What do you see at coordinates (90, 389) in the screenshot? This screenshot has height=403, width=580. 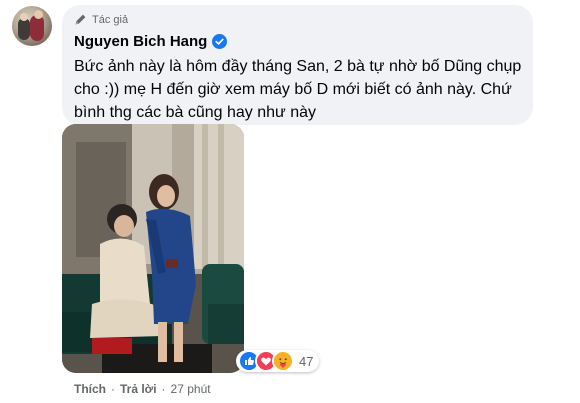 I see `like-button: Thích` at bounding box center [90, 389].